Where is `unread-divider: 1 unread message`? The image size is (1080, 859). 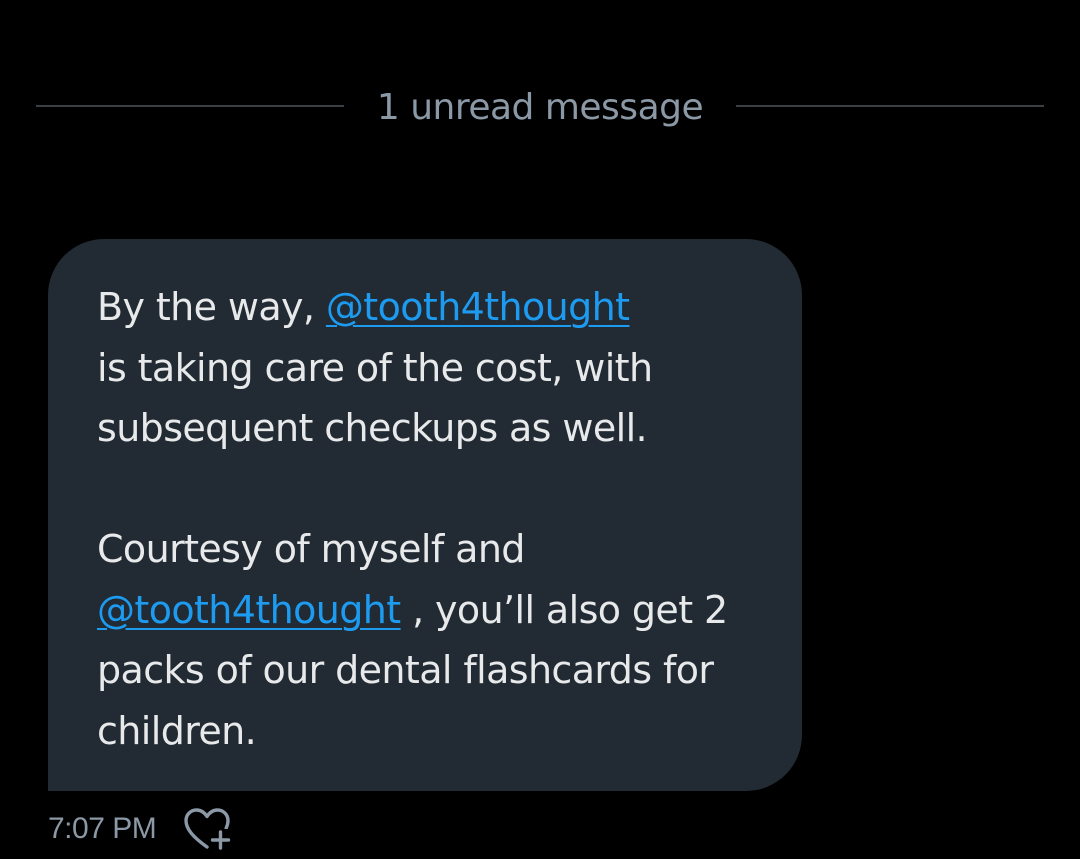 unread-divider: 1 unread message is located at coordinates (540, 106).